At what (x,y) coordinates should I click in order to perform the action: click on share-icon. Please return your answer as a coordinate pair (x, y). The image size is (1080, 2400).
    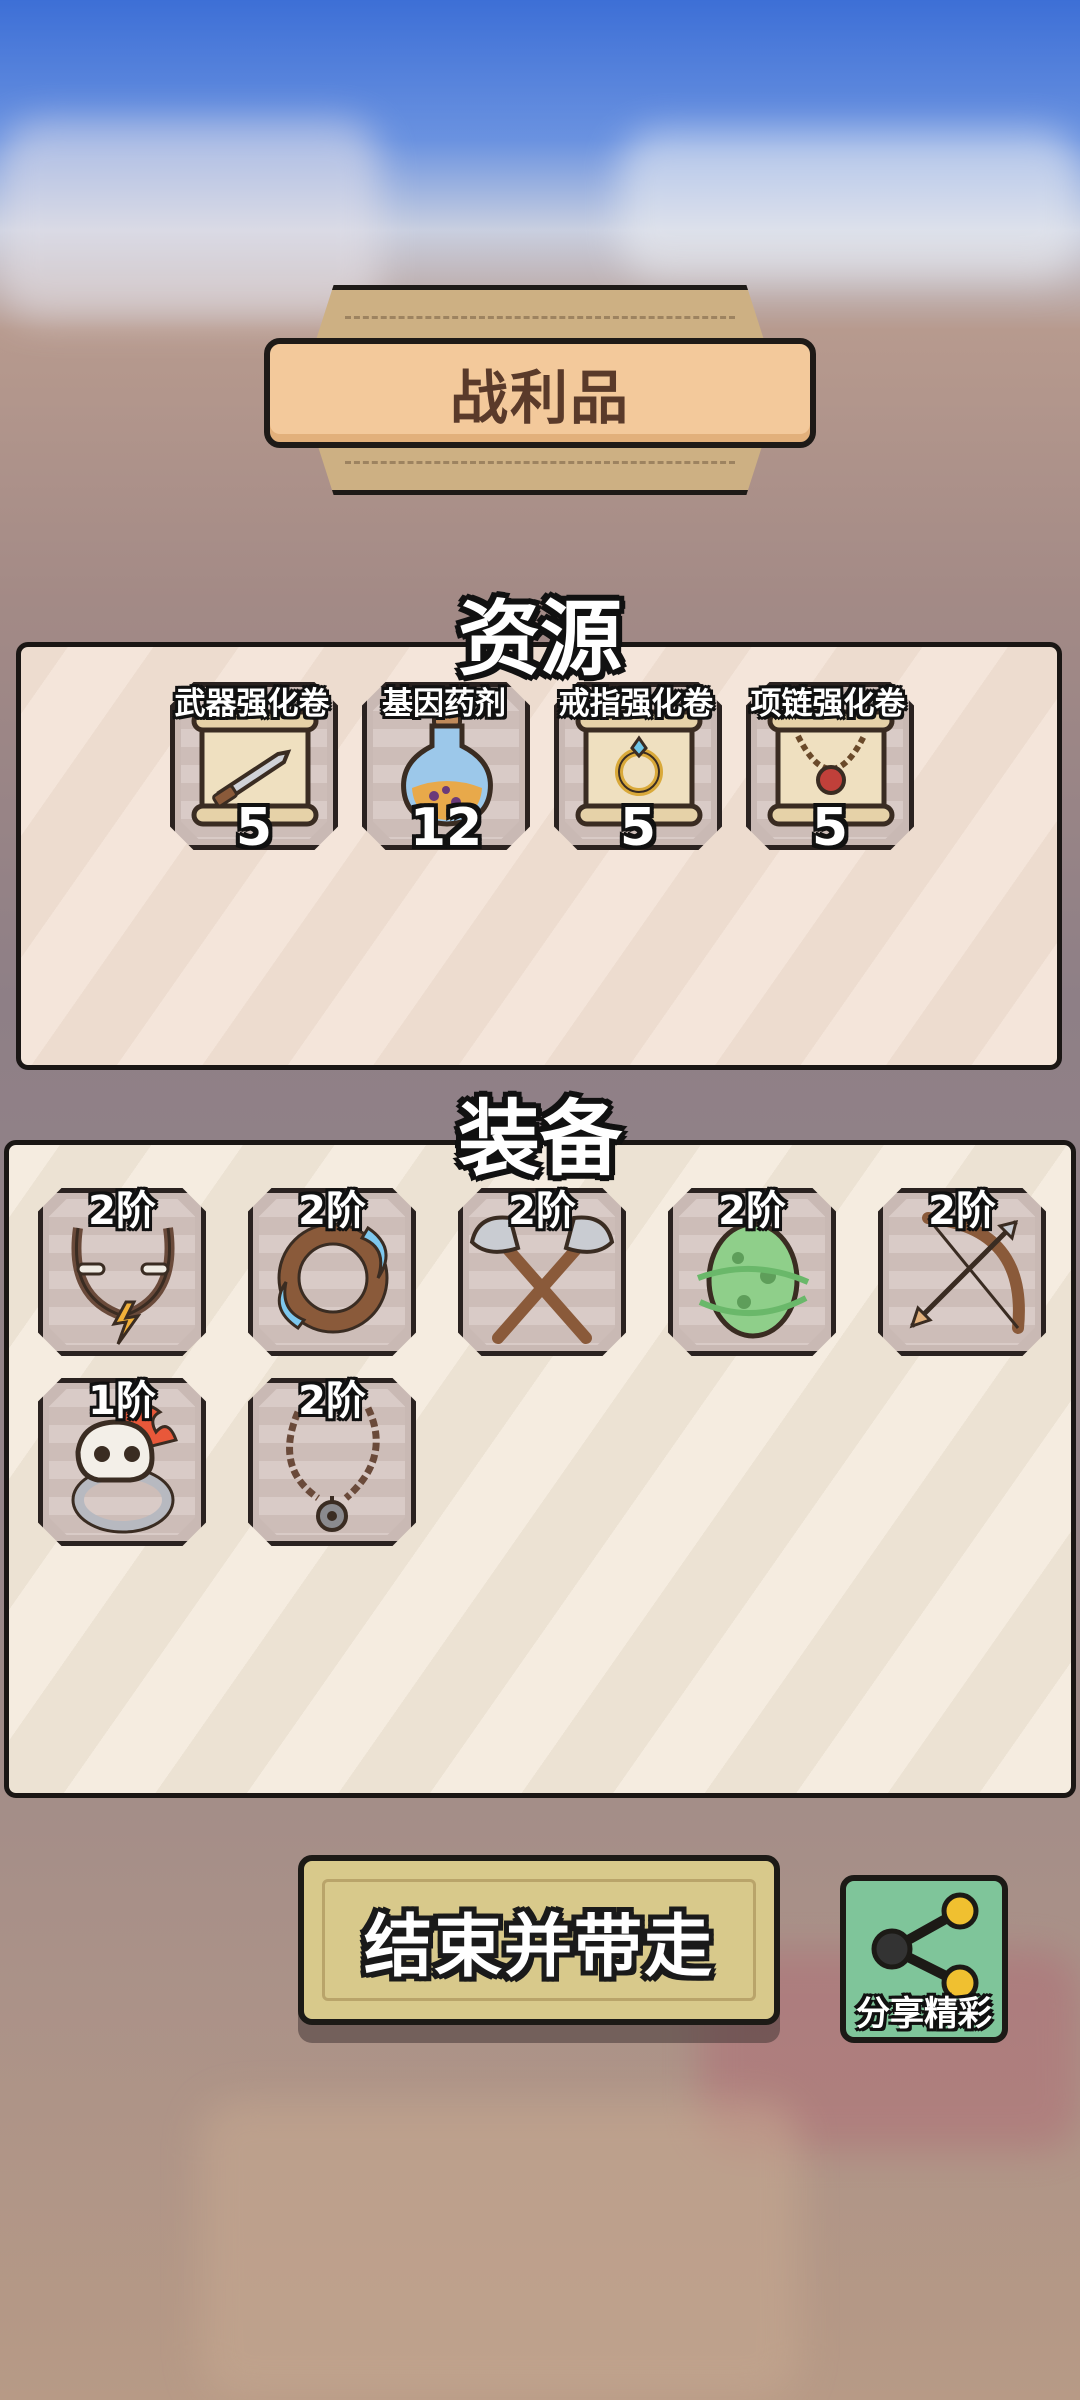
    Looking at the image, I should click on (925, 1944).